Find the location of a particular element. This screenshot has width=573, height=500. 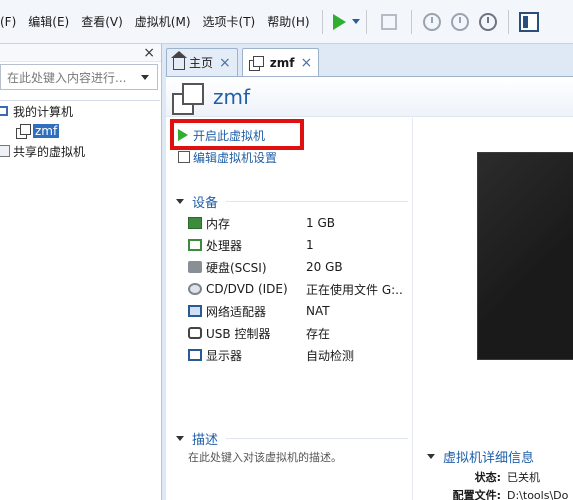

tab-label: 主页 is located at coordinates (201, 63).